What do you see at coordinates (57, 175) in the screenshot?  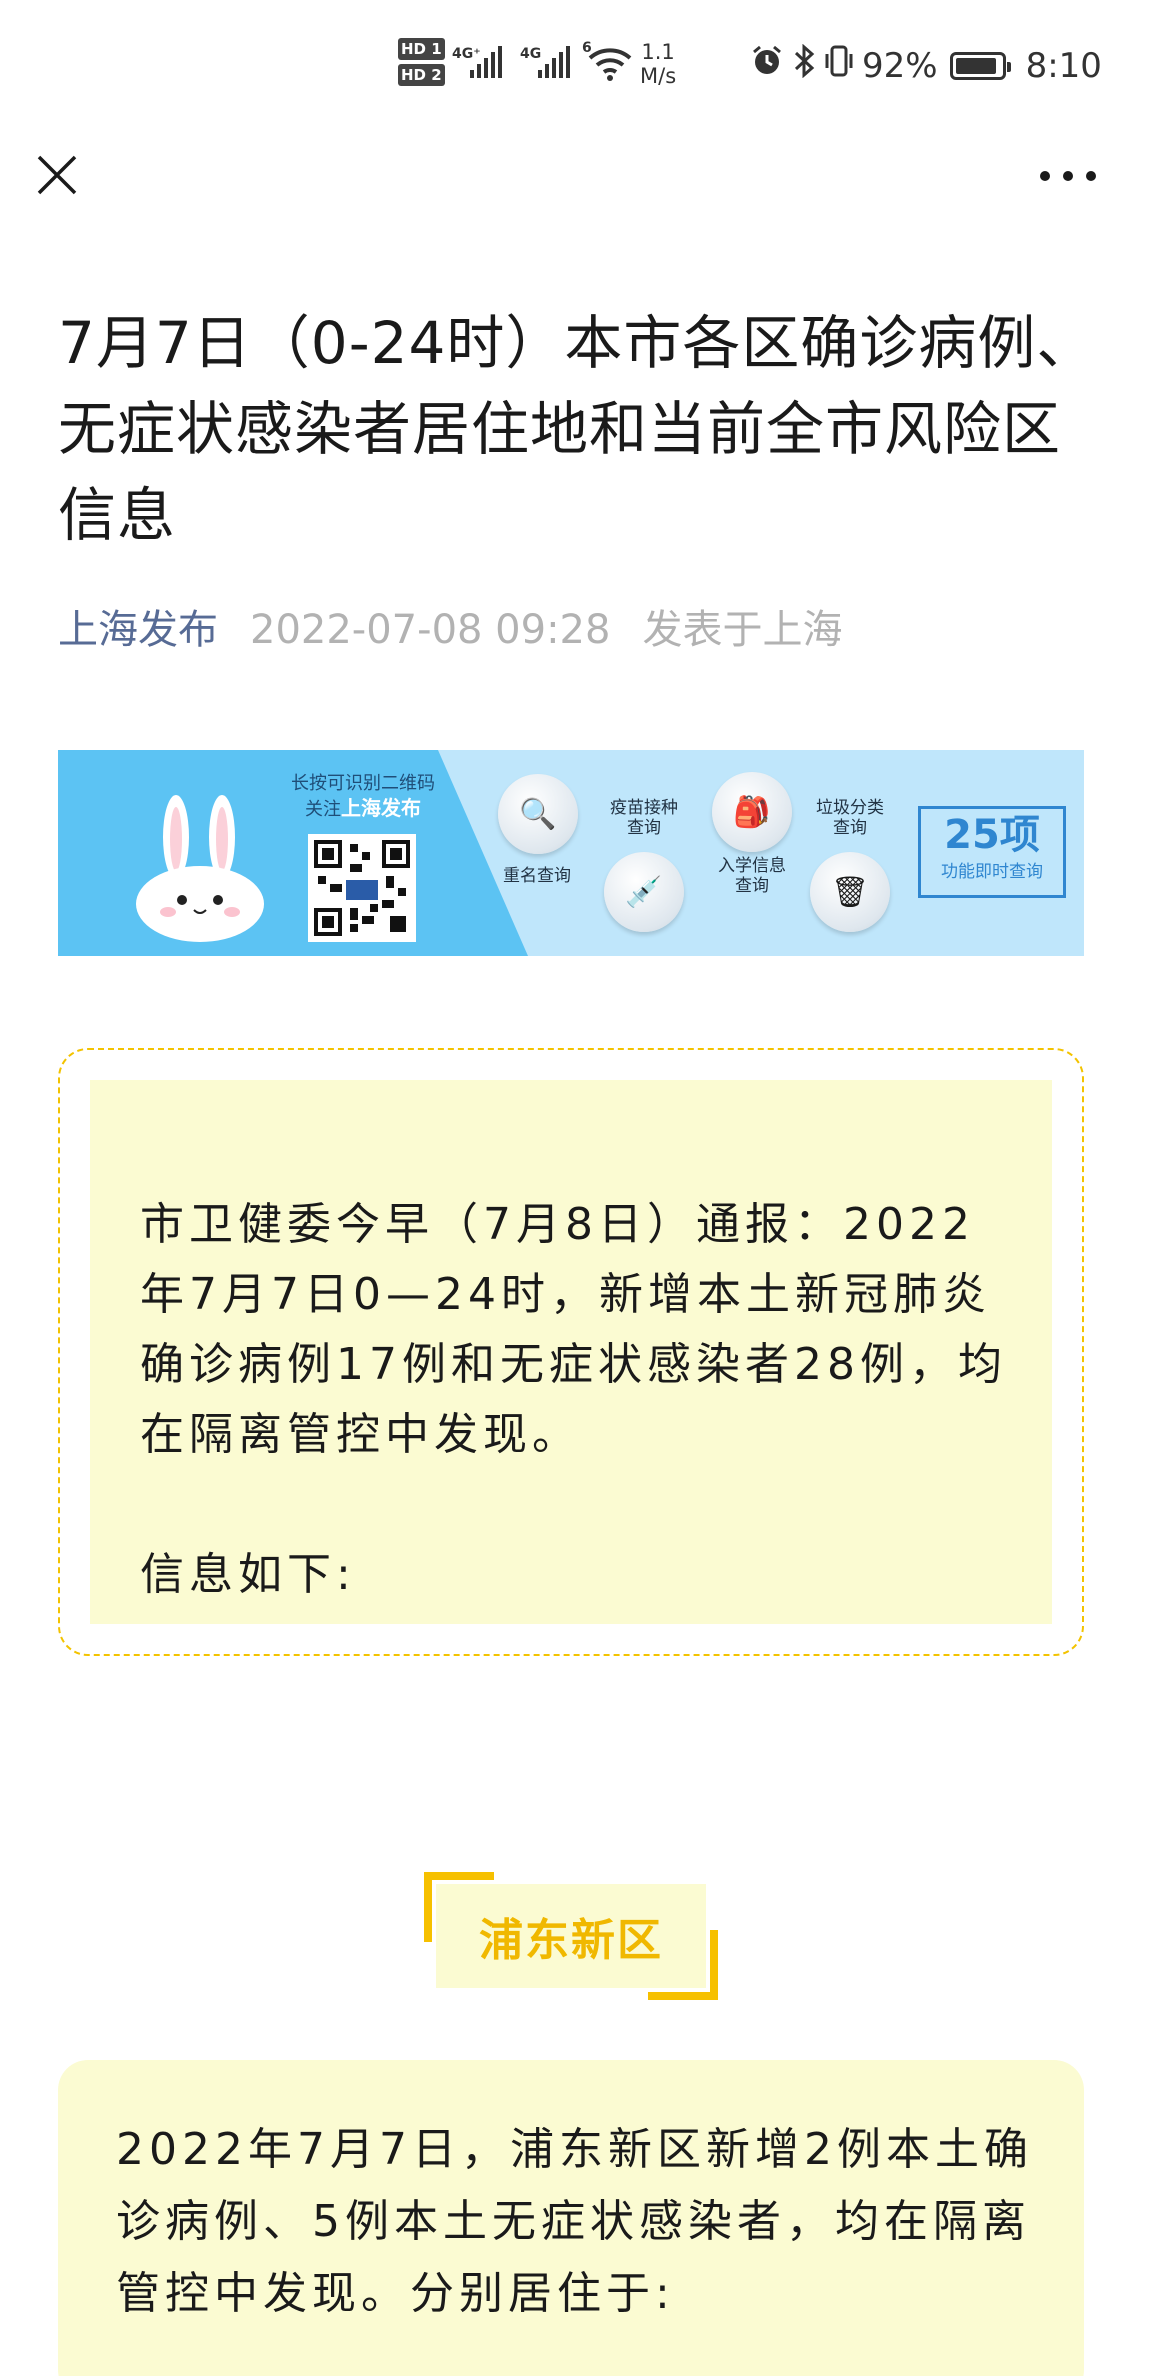 I see `close-icon` at bounding box center [57, 175].